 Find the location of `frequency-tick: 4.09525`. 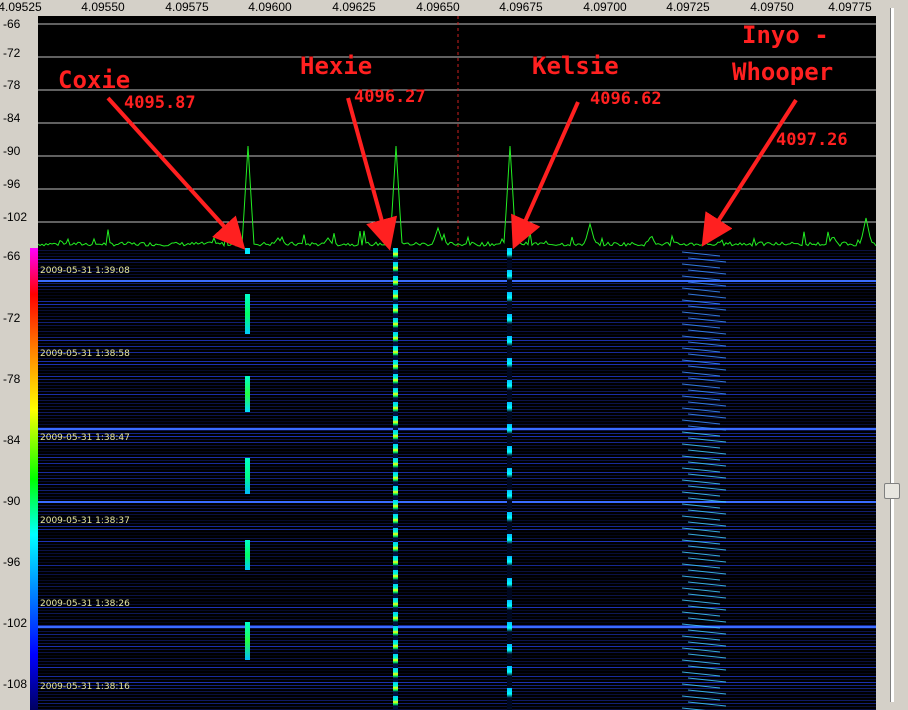

frequency-tick: 4.09525 is located at coordinates (21, 7).